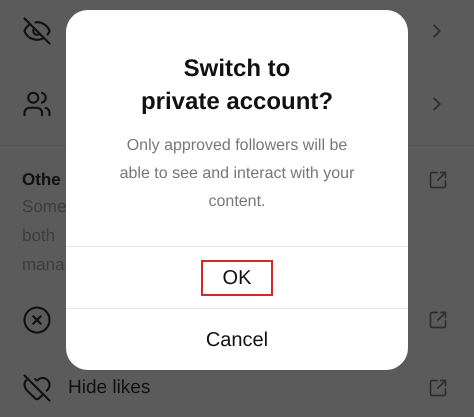  What do you see at coordinates (237, 340) in the screenshot?
I see `dialog-button: Cancel` at bounding box center [237, 340].